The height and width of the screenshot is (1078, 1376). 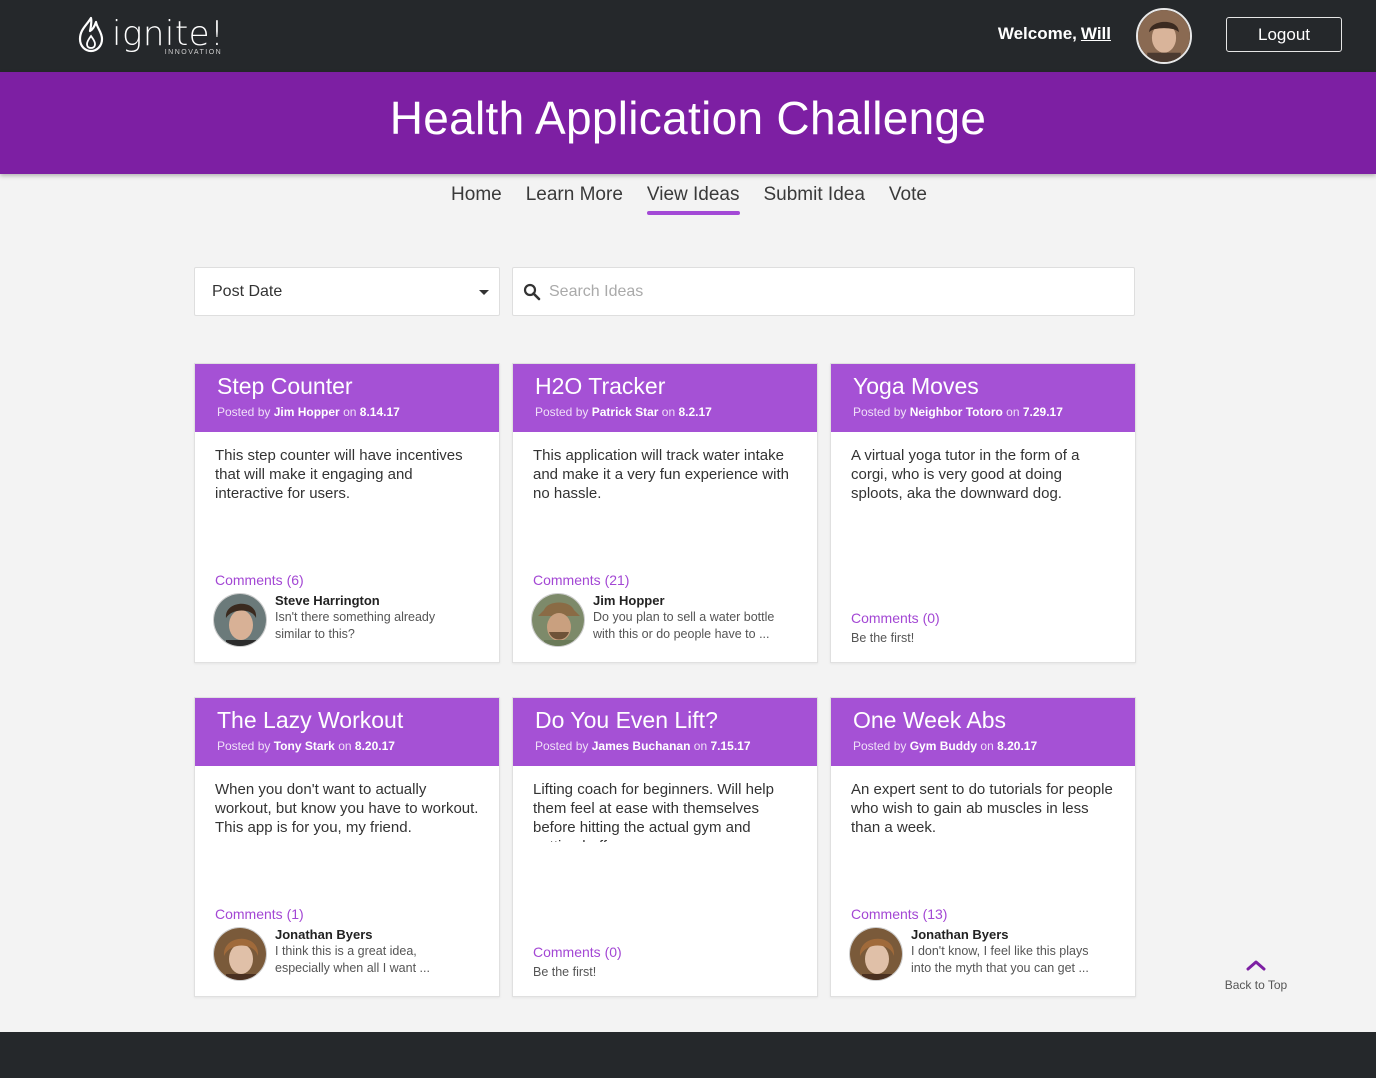 What do you see at coordinates (532, 291) in the screenshot?
I see `search-icon` at bounding box center [532, 291].